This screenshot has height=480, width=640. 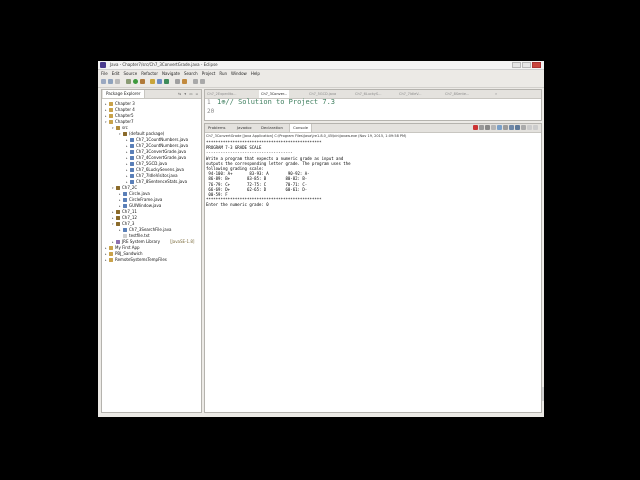 What do you see at coordinates (202, 81) in the screenshot?
I see `forward-icon` at bounding box center [202, 81].